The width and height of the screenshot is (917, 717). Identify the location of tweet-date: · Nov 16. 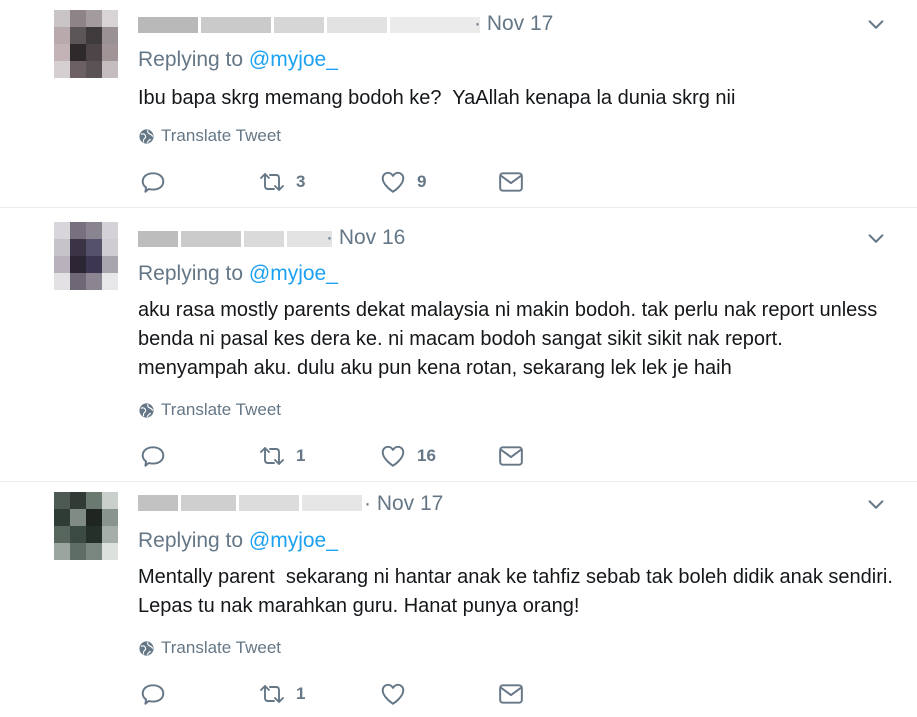
(365, 238).